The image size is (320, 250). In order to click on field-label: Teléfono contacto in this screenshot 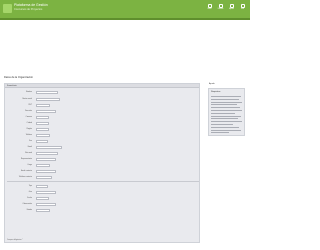, I will do `click(25, 177)`.